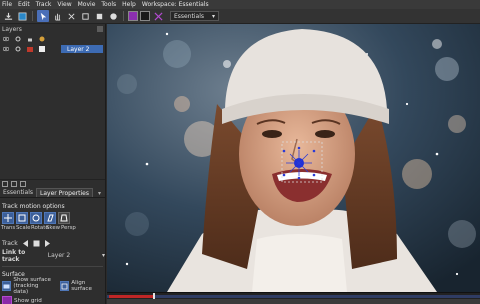 The width and height of the screenshot is (480, 304). I want to click on menu-workspace: Workspace: Essentials, so click(175, 4).